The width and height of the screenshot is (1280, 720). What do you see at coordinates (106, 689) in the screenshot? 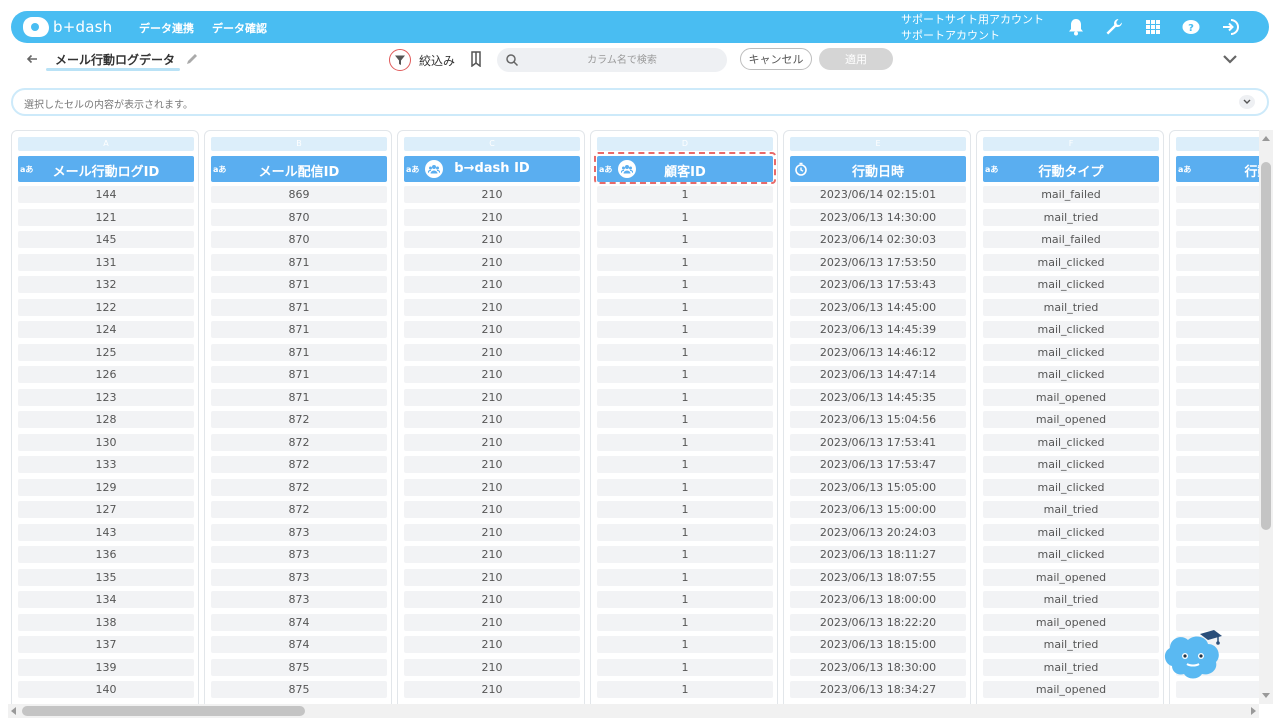
I see `table-cell: 140` at bounding box center [106, 689].